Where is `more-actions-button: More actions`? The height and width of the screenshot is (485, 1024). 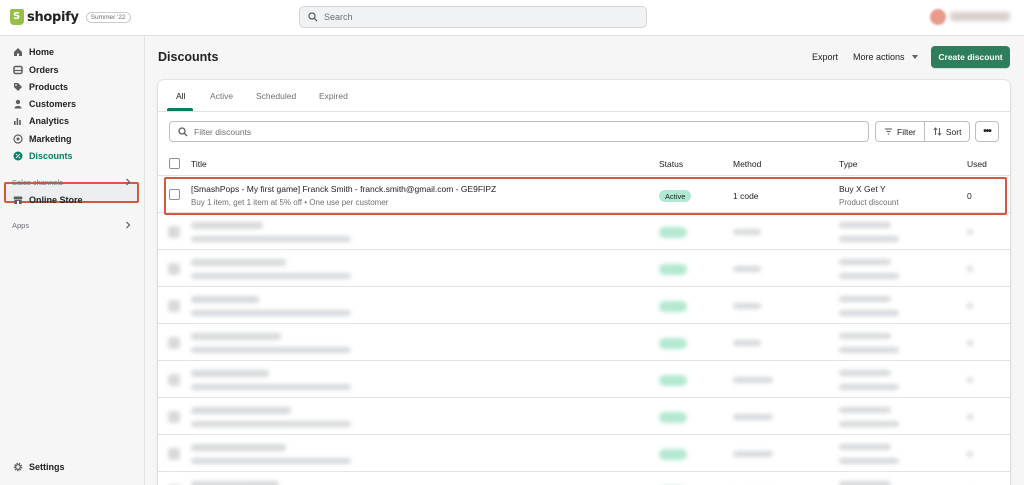 more-actions-button: More actions is located at coordinates (885, 57).